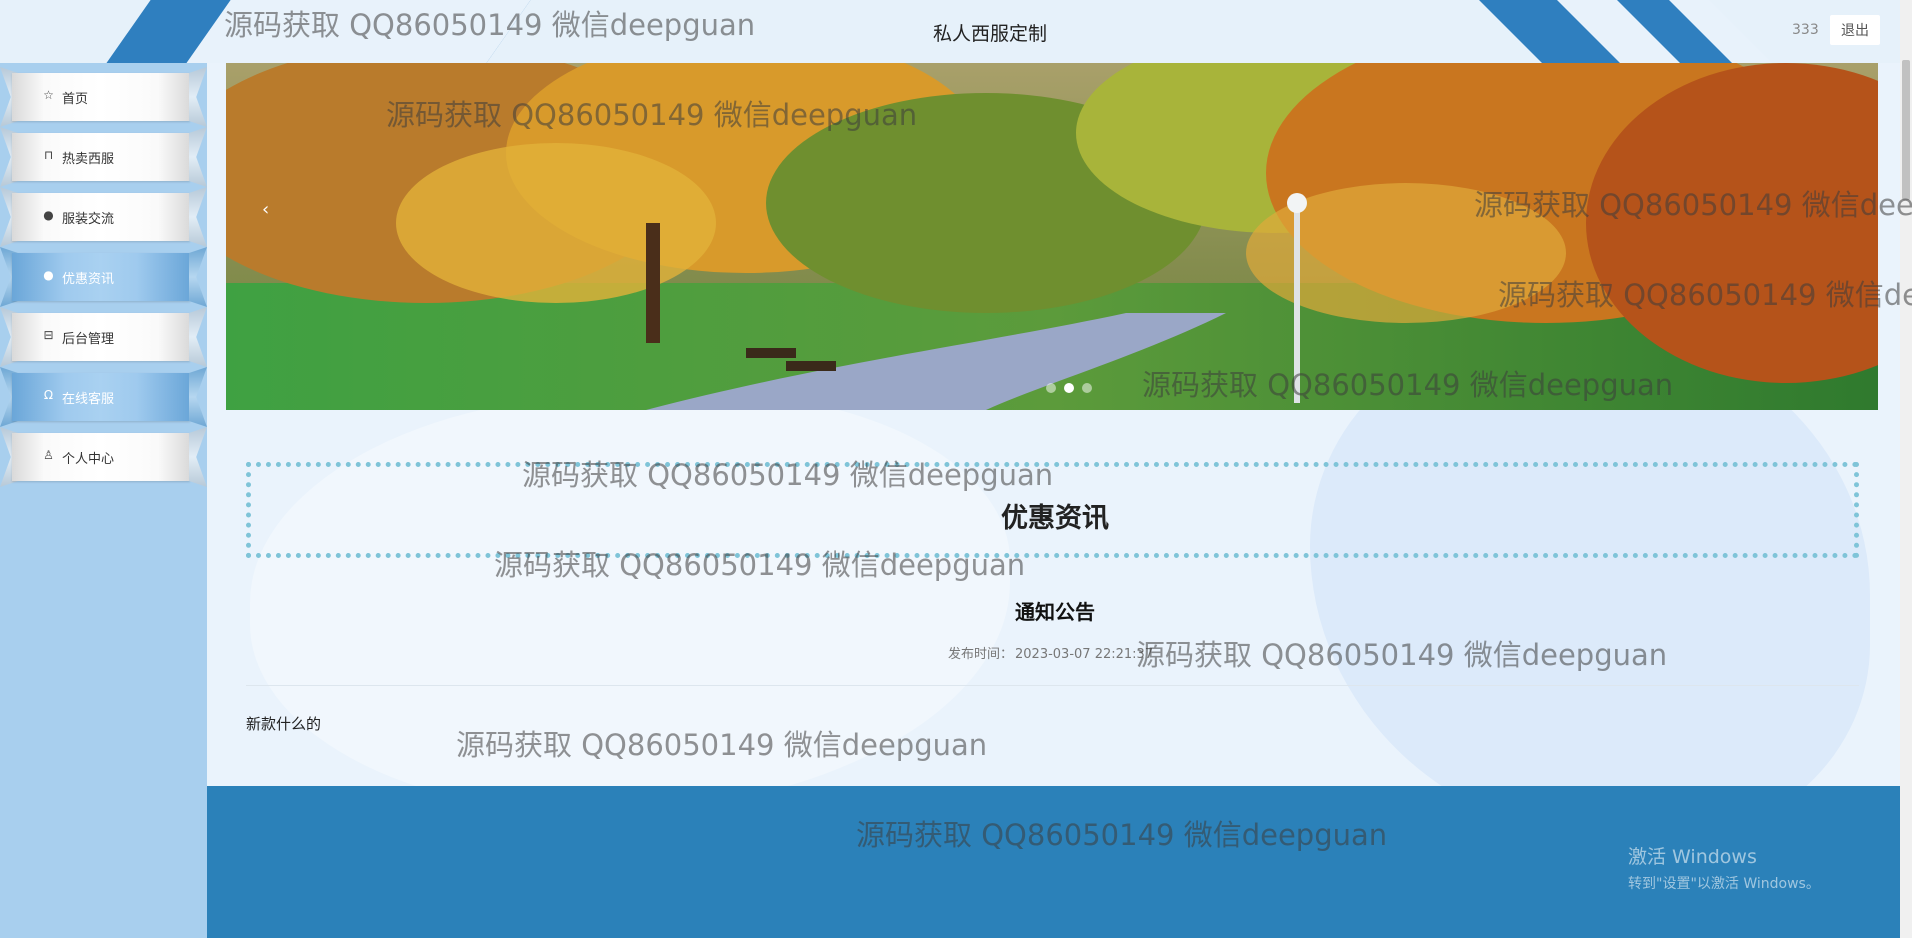  Describe the element at coordinates (265, 209) in the screenshot. I see `chevron-left-icon: ‹` at that location.